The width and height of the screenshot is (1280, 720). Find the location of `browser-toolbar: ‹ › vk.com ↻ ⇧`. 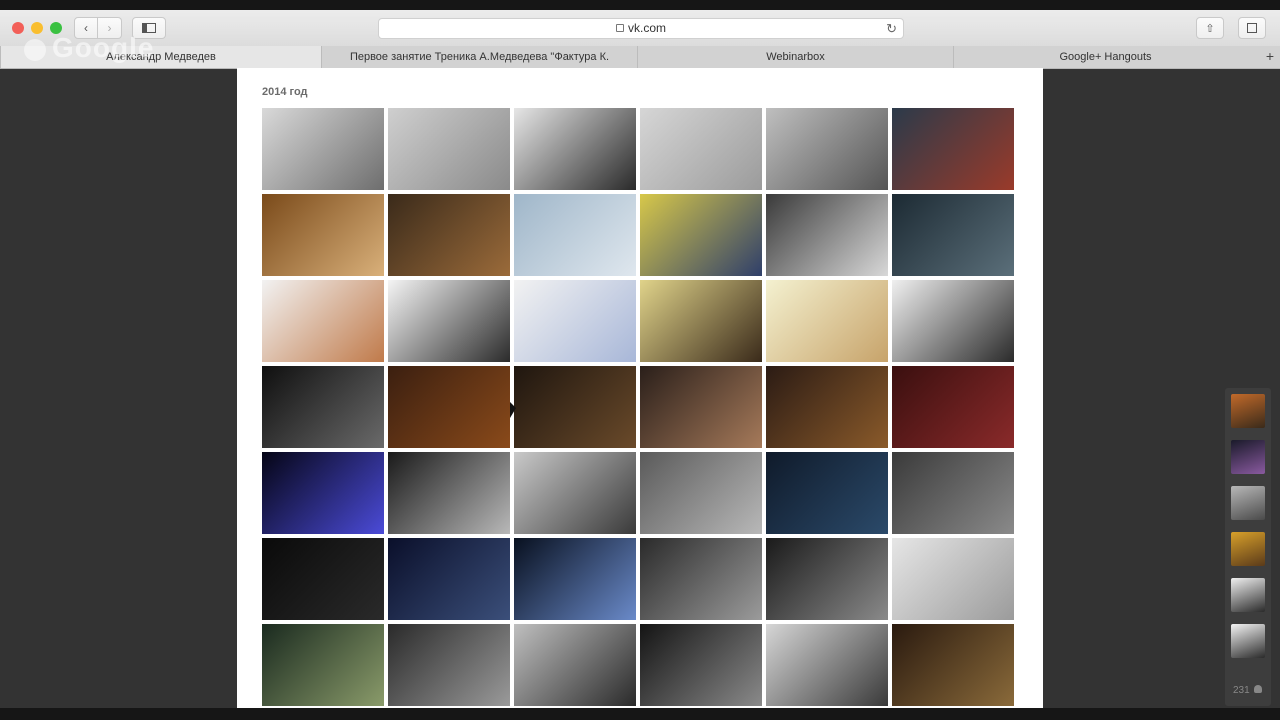

browser-toolbar: ‹ › vk.com ↻ ⇧ is located at coordinates (640, 28).